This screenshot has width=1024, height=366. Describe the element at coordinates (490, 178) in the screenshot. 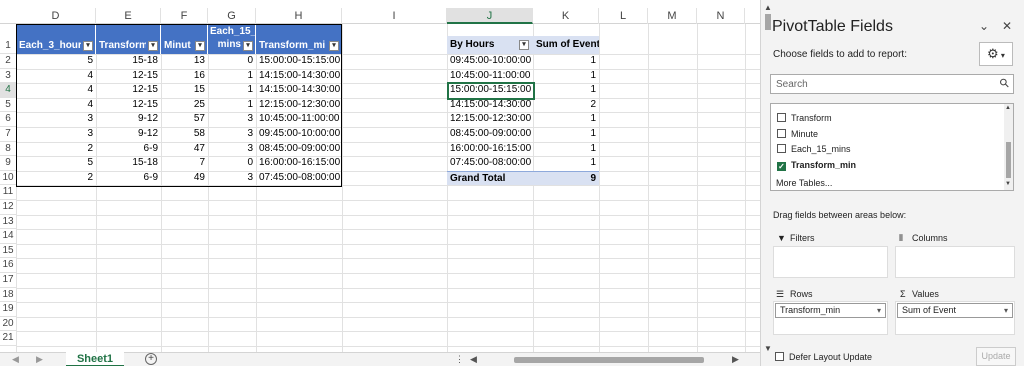

I see `pivot-grand-total-label: Grand Total` at that location.